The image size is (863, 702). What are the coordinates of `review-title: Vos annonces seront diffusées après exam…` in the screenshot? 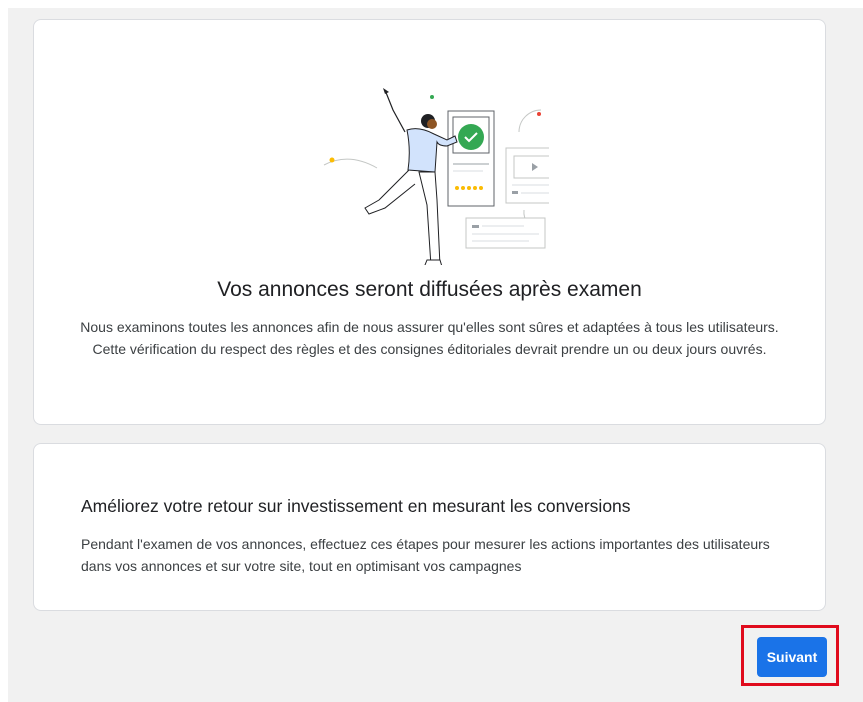 It's located at (429, 289).